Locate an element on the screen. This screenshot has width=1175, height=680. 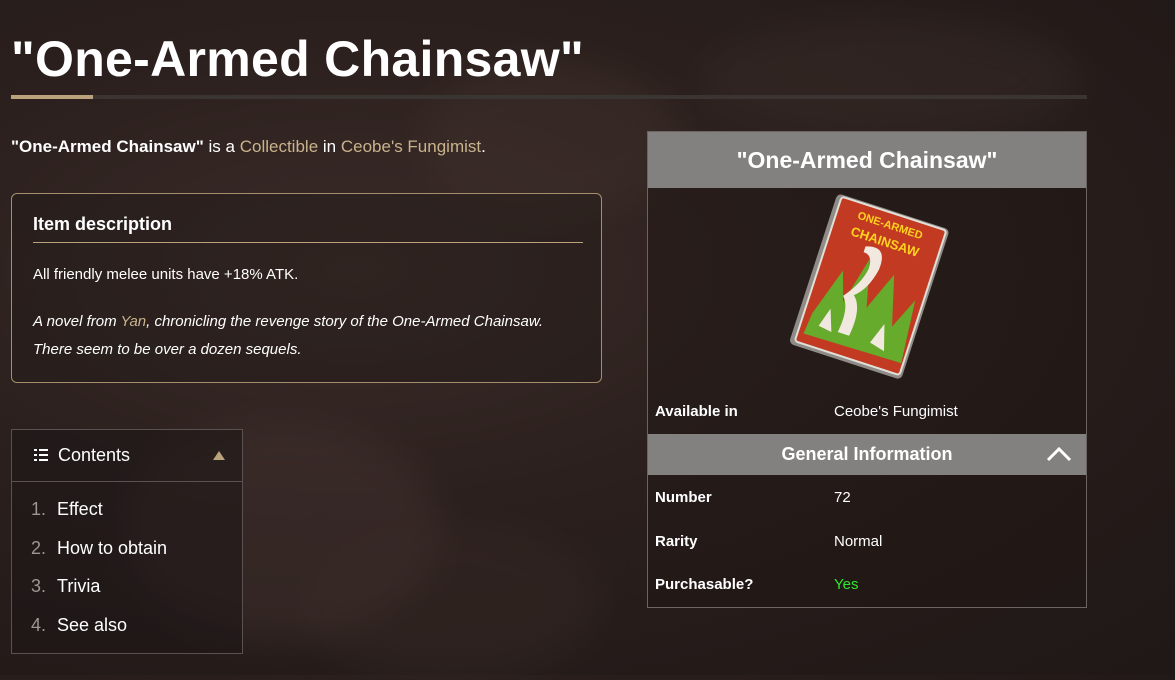
toc-item-effect: 1. Effect is located at coordinates (67, 509).